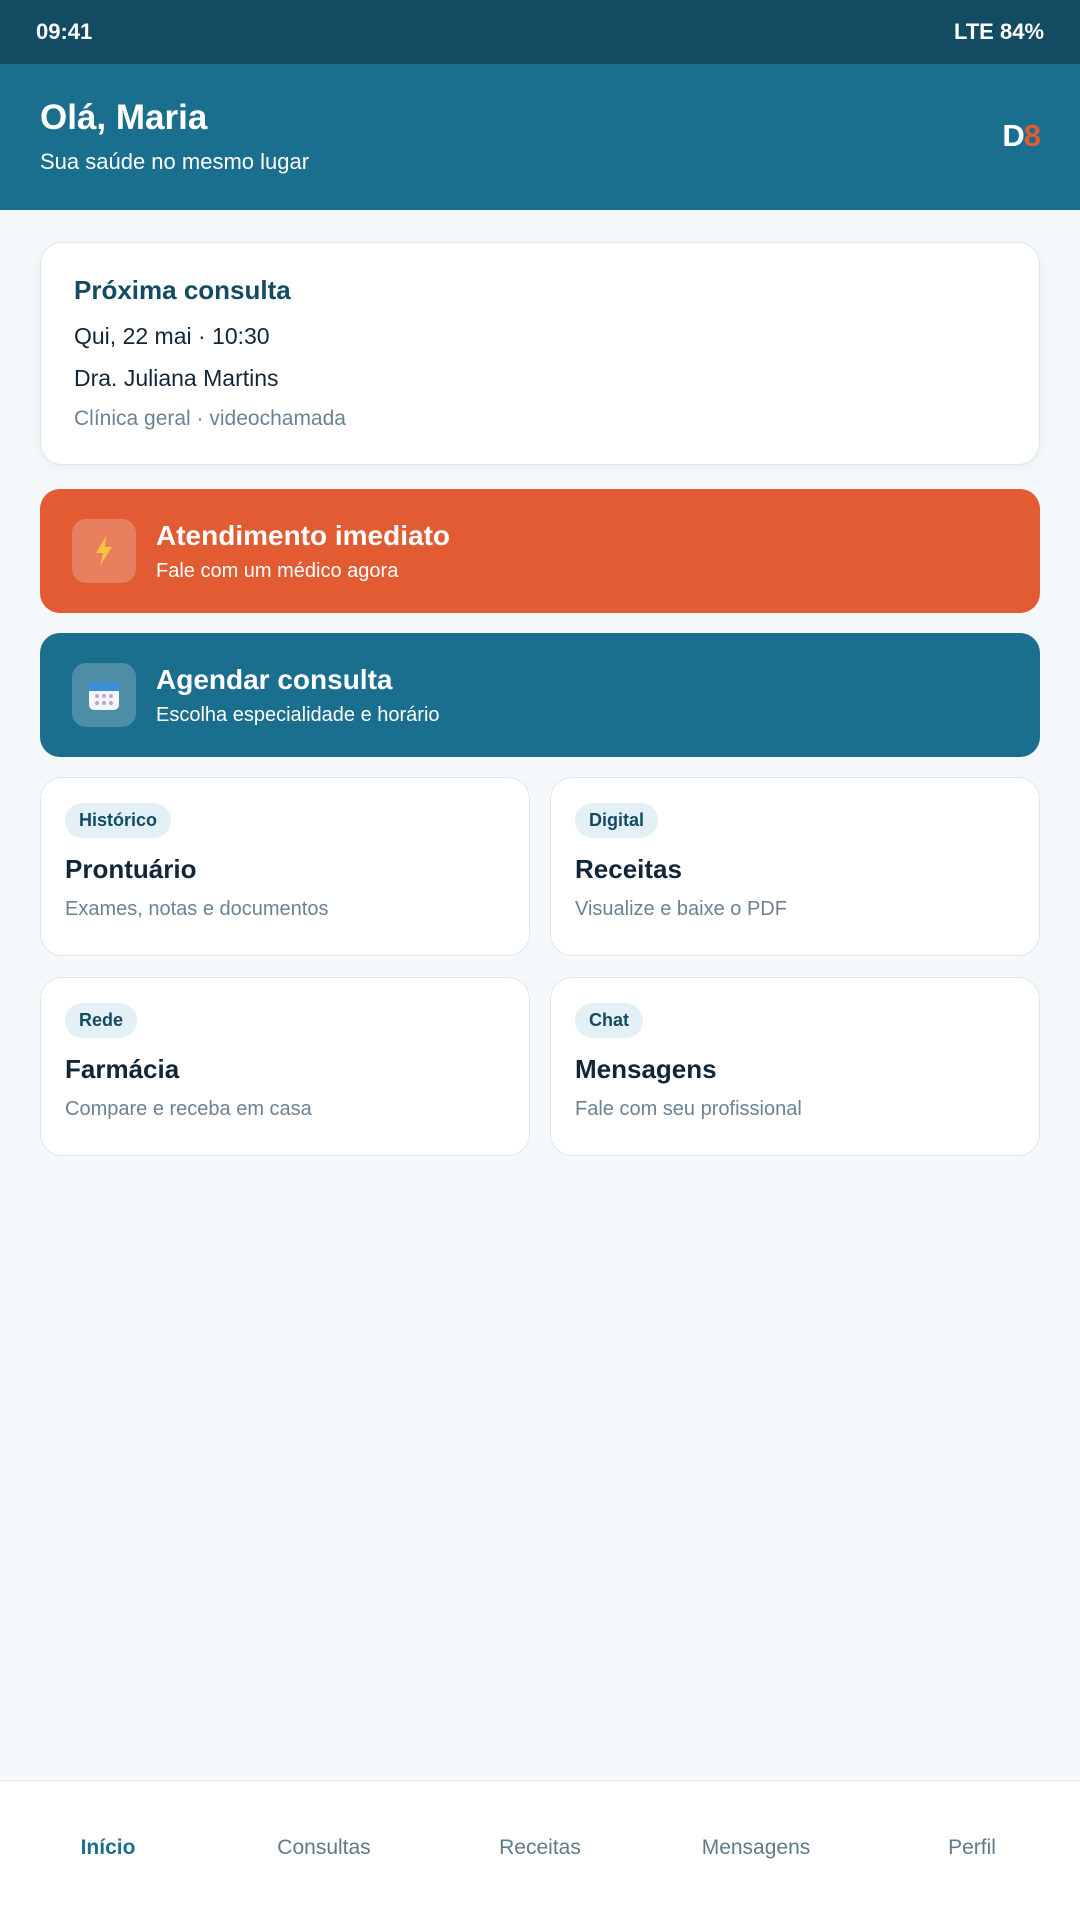  I want to click on nav-item-appointments: Consultas, so click(324, 1848).